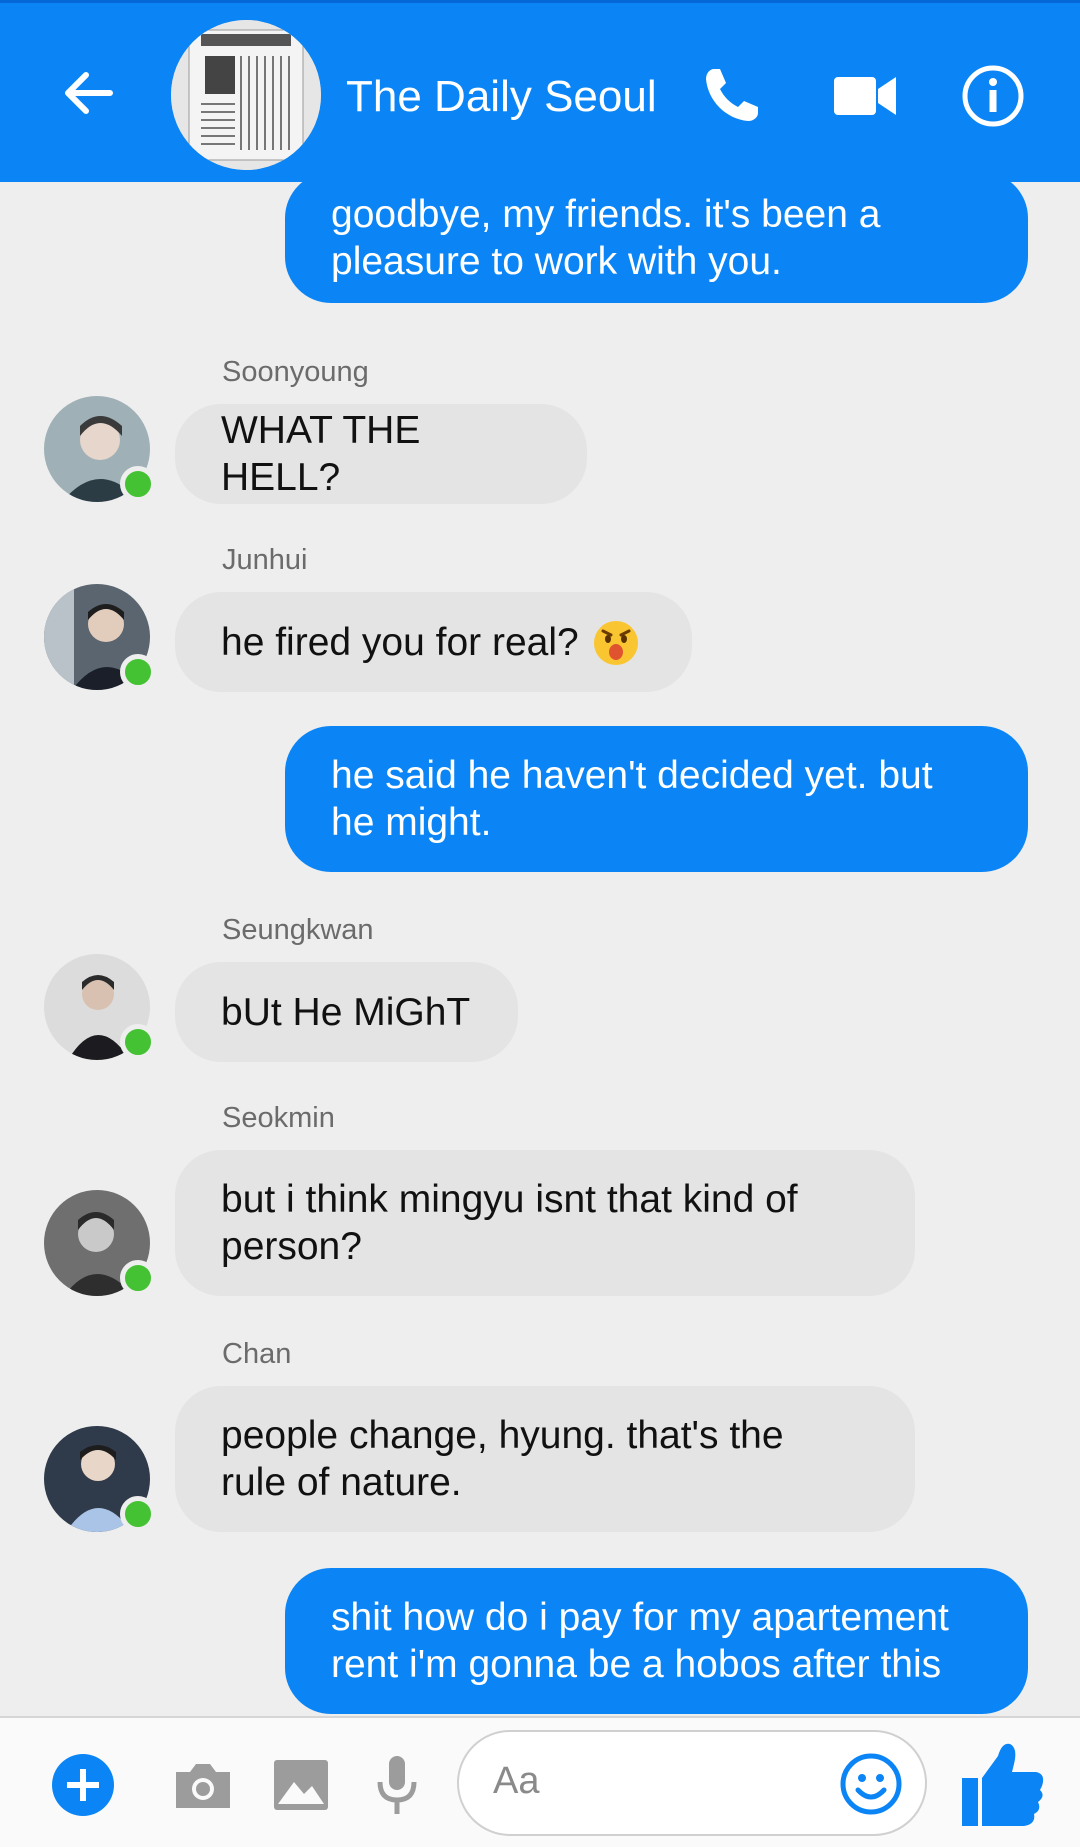 This screenshot has width=1080, height=1847. I want to click on message-text: person?, so click(291, 1246).